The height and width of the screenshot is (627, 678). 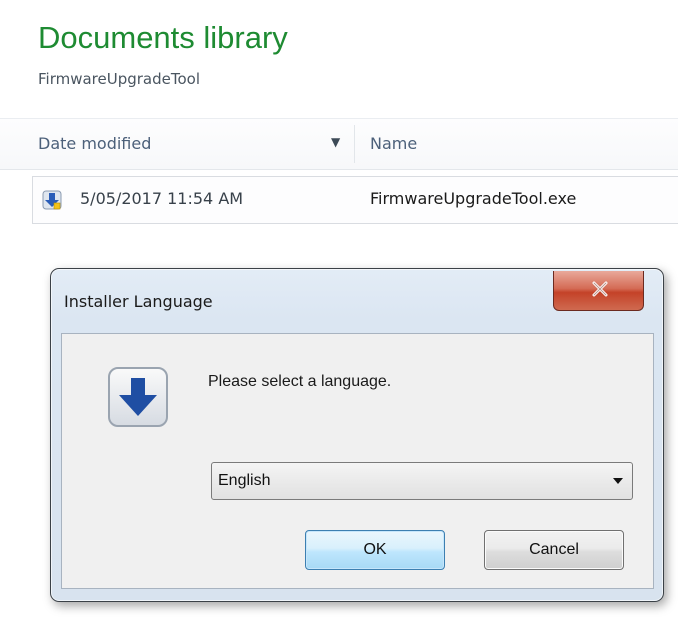 I want to click on column-divider, so click(x=354, y=144).